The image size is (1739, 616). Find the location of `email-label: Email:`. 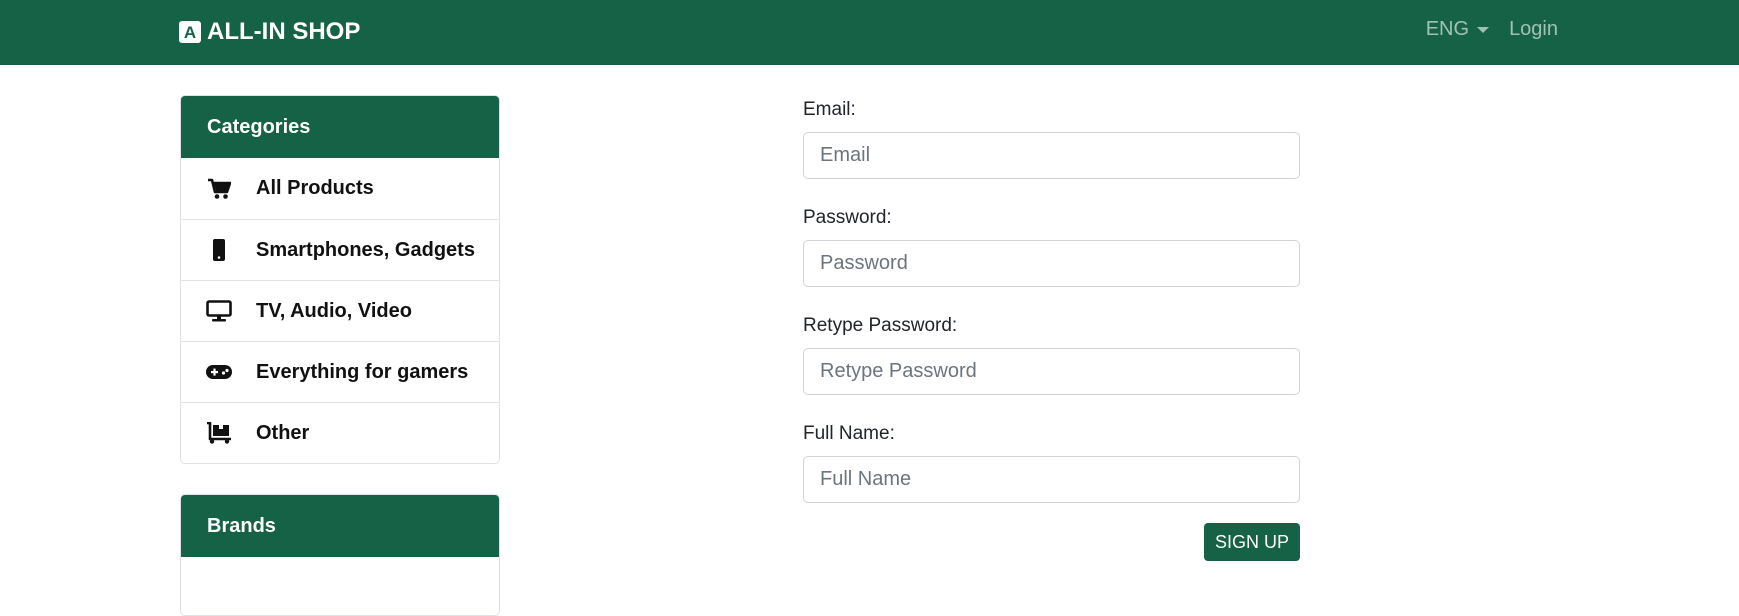

email-label: Email: is located at coordinates (829, 109).